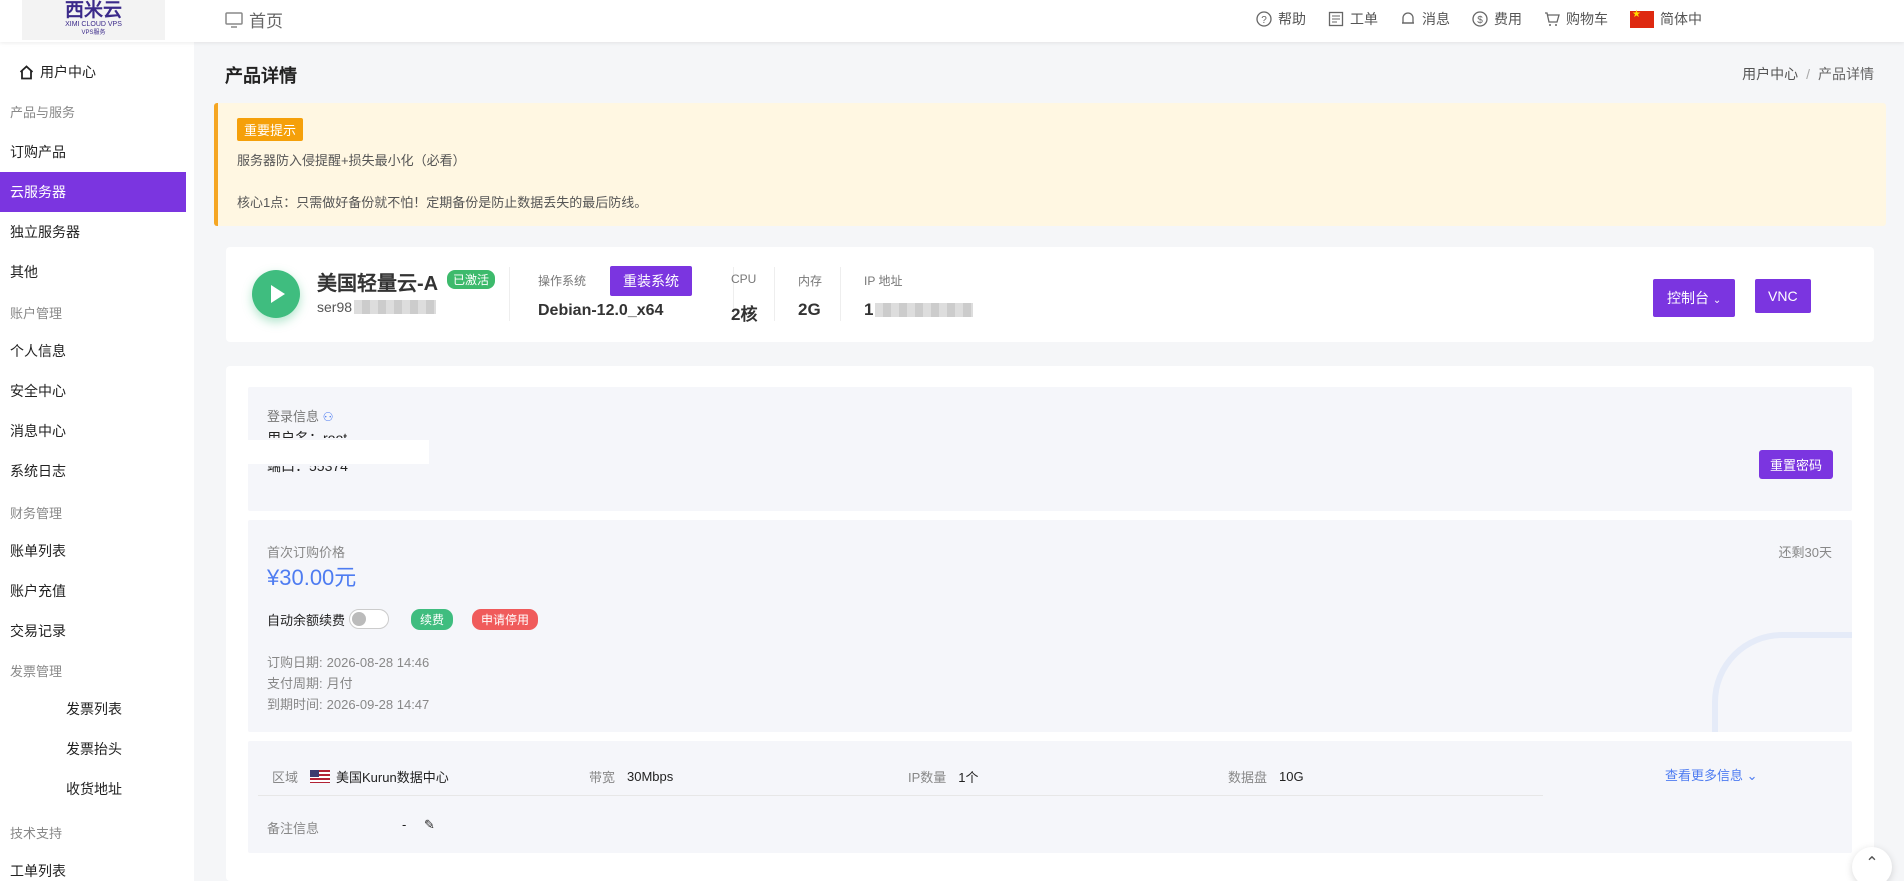 The height and width of the screenshot is (881, 1904). Describe the element at coordinates (261, 76) in the screenshot. I see `page-title: 产品详情` at that location.